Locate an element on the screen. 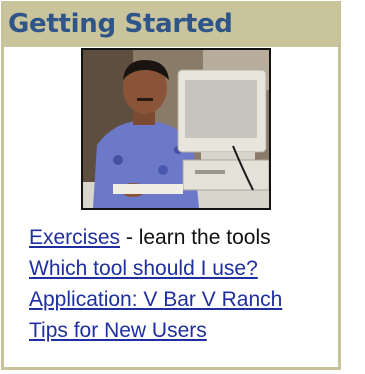  list-item: Application: V Bar V Ranch is located at coordinates (184, 299).